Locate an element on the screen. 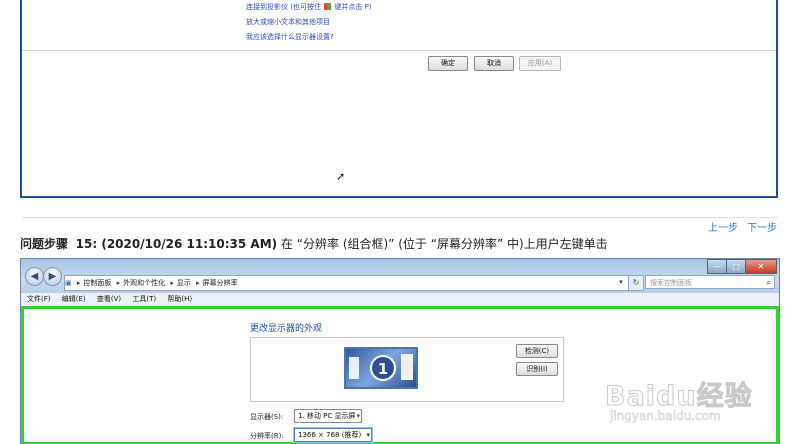 The image size is (790, 444). breadcrumb-screen-resolution: 屏幕分辨率 is located at coordinates (220, 283).